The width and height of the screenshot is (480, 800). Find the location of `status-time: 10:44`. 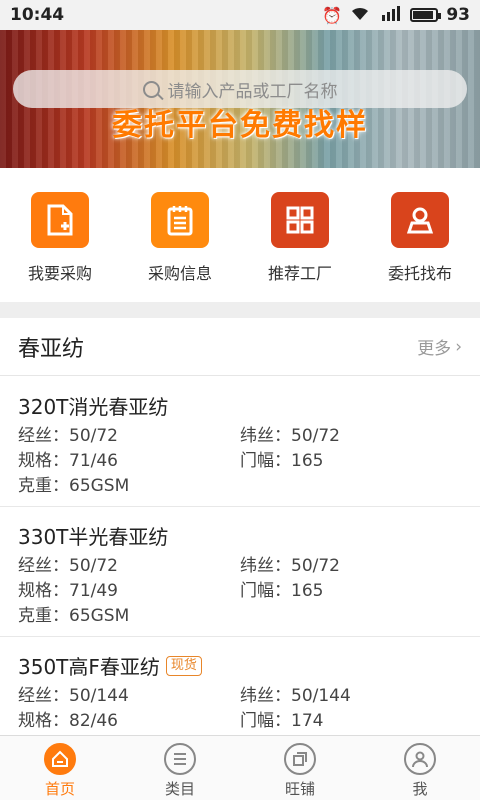

status-time: 10:44 is located at coordinates (37, 15).